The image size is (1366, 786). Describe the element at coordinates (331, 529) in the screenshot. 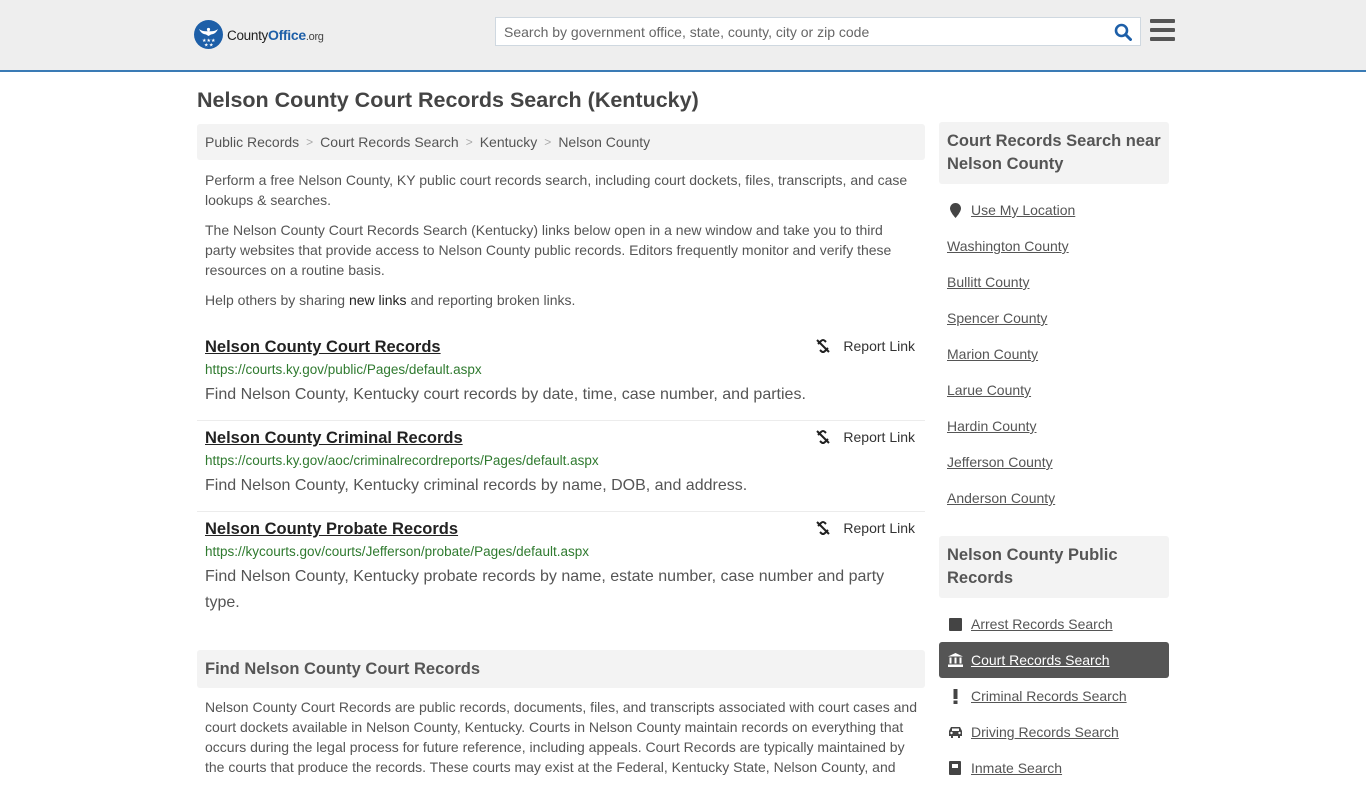

I see `record-title-link: Nelson County Probate Records` at that location.